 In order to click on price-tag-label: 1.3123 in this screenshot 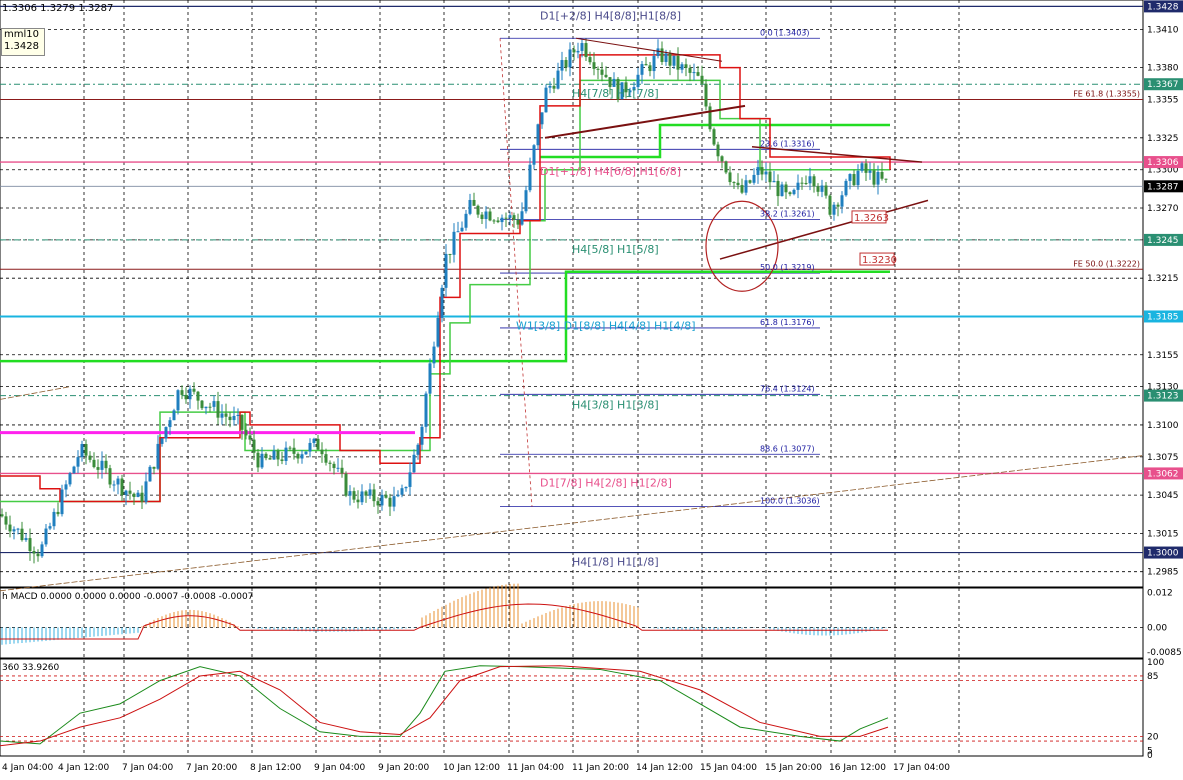, I will do `click(1163, 397)`.